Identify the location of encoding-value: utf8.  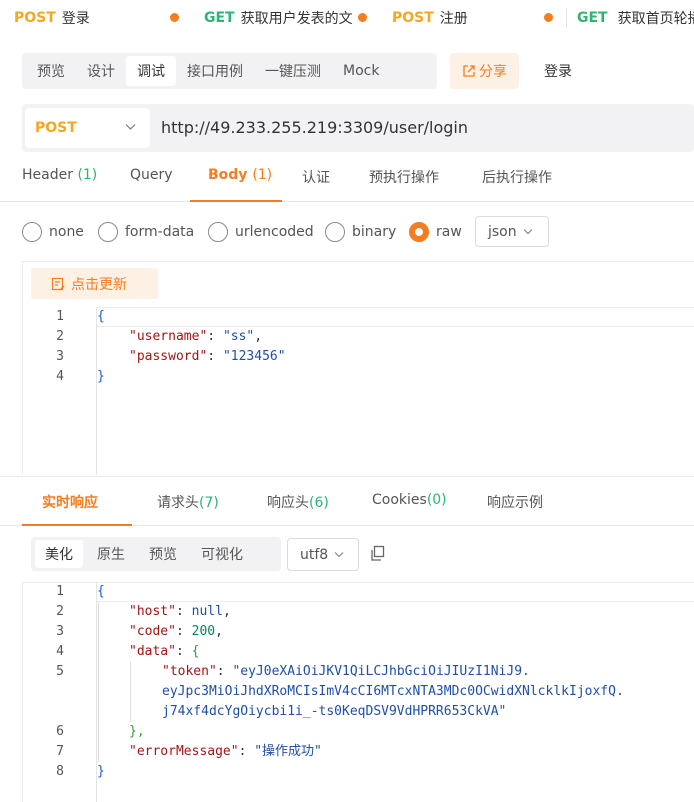
(314, 554).